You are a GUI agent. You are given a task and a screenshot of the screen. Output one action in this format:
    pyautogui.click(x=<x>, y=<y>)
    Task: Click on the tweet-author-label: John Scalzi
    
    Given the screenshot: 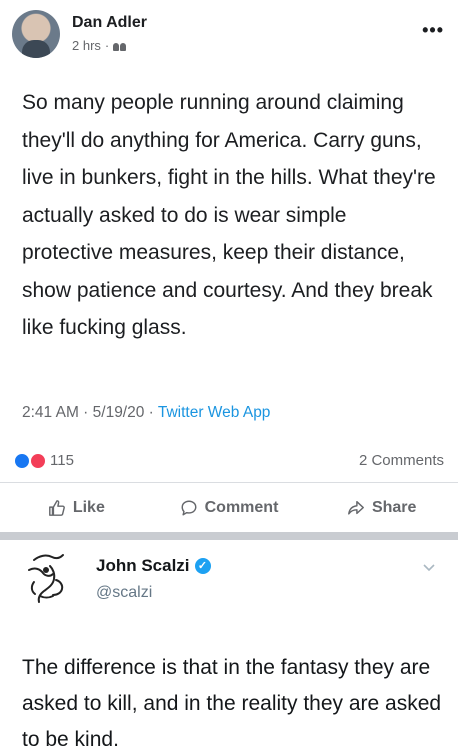 What is the action you would take?
    pyautogui.click(x=143, y=565)
    